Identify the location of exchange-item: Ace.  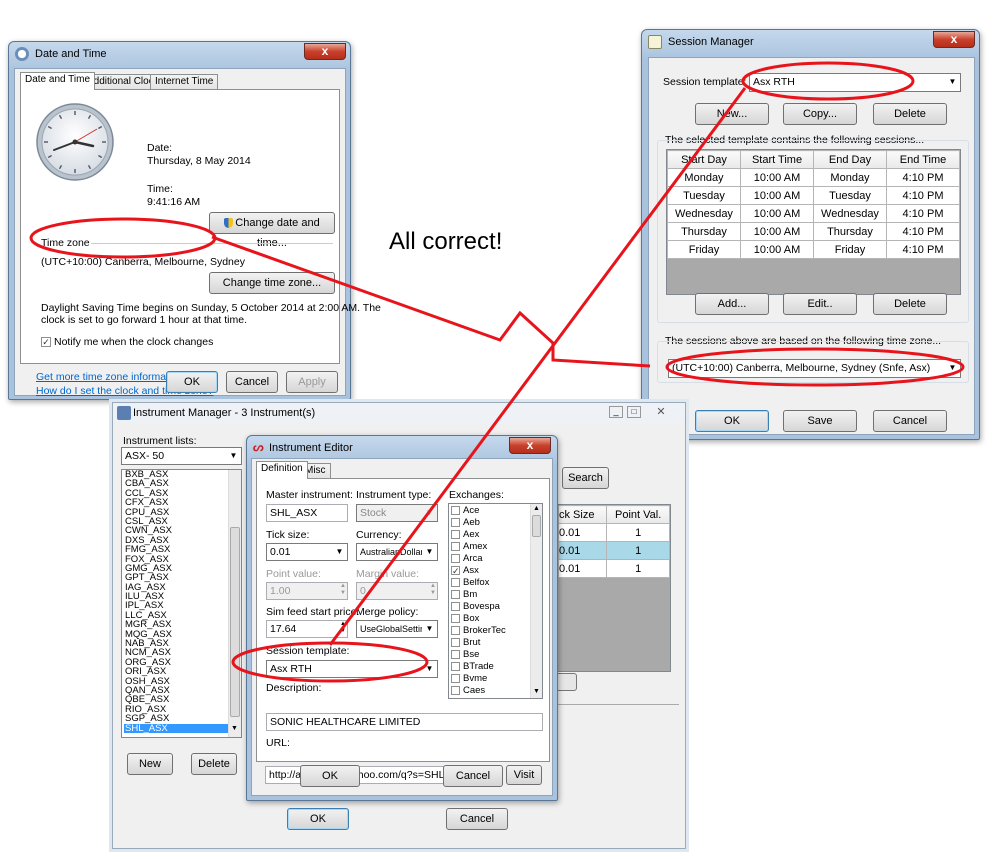
(491, 511).